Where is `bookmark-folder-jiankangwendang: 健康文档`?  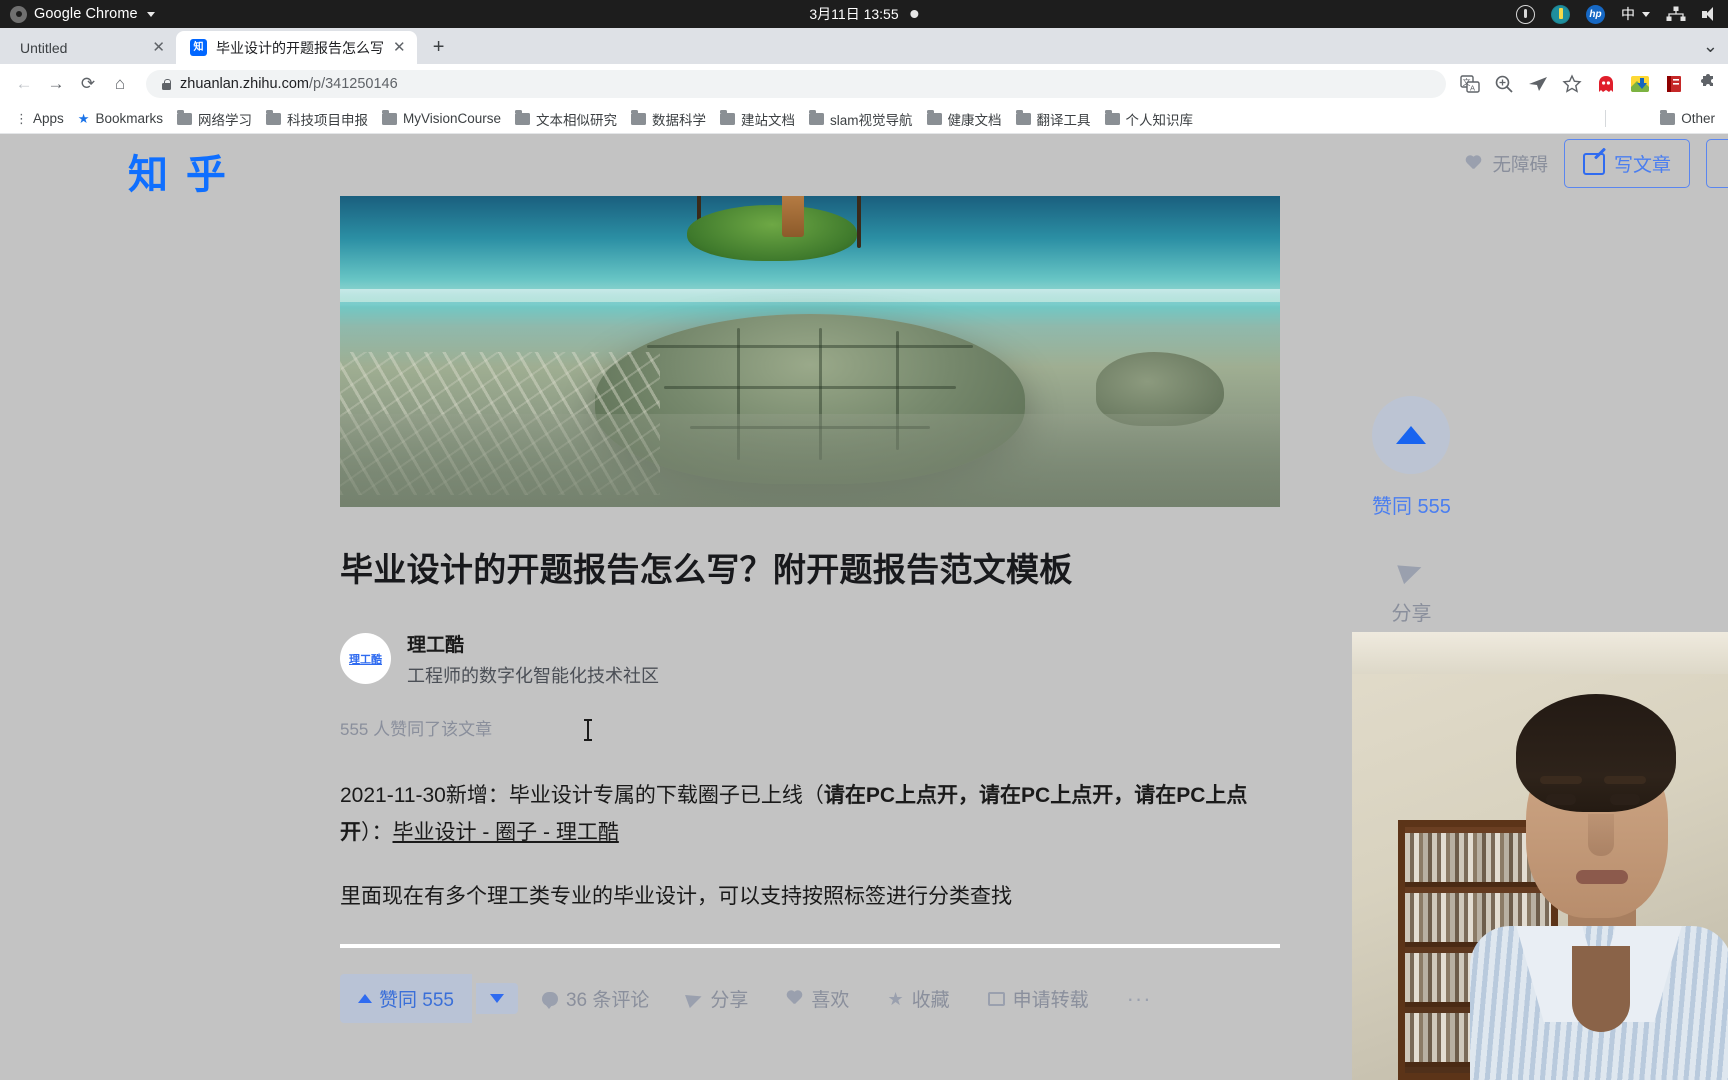
bookmark-folder-jiankangwendang: 健康文档 is located at coordinates (964, 119).